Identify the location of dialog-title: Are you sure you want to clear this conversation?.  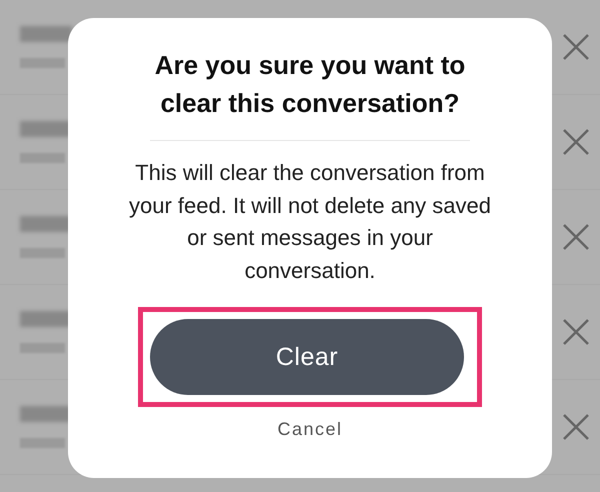
(310, 84).